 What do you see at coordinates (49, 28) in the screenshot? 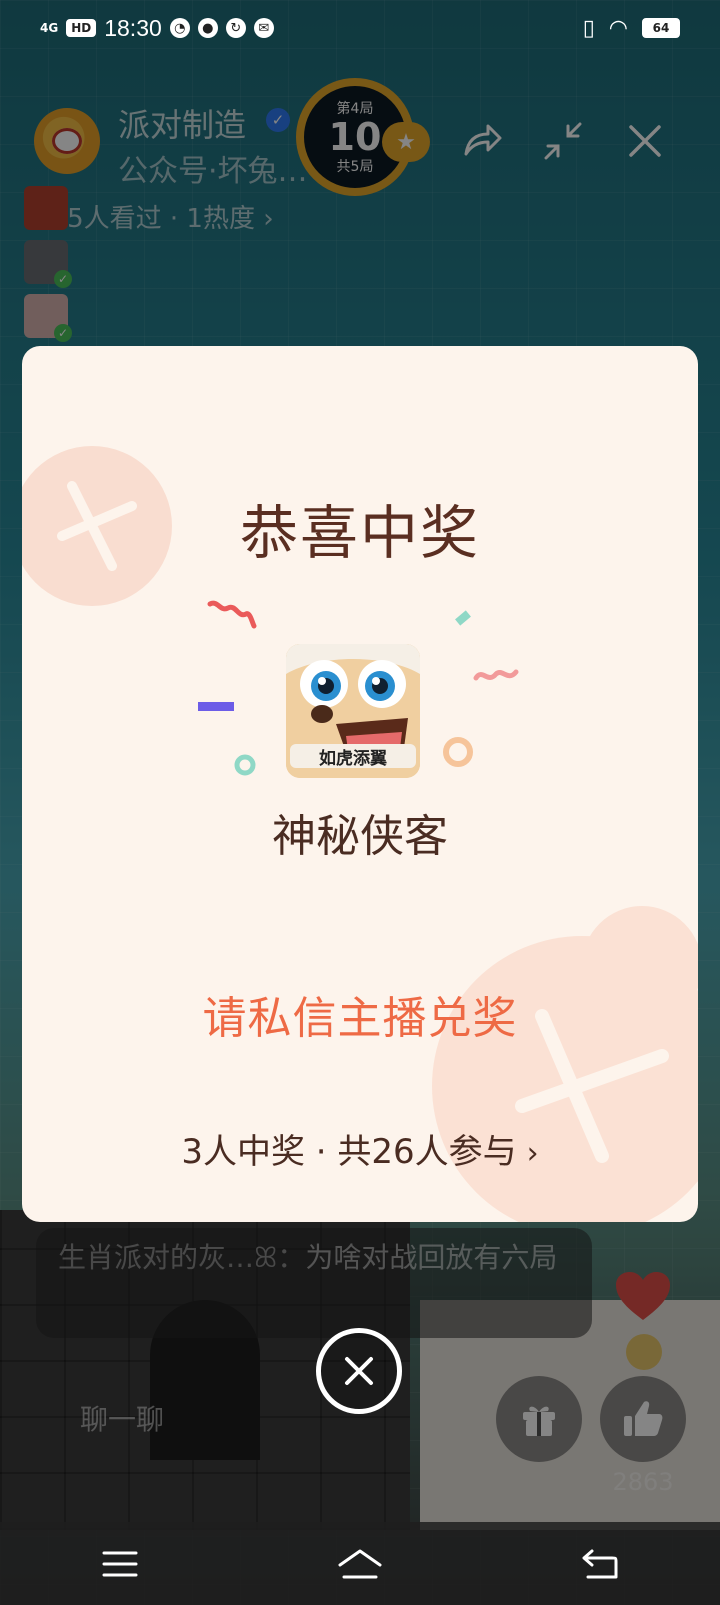
I see `network-indicator: 4G` at bounding box center [49, 28].